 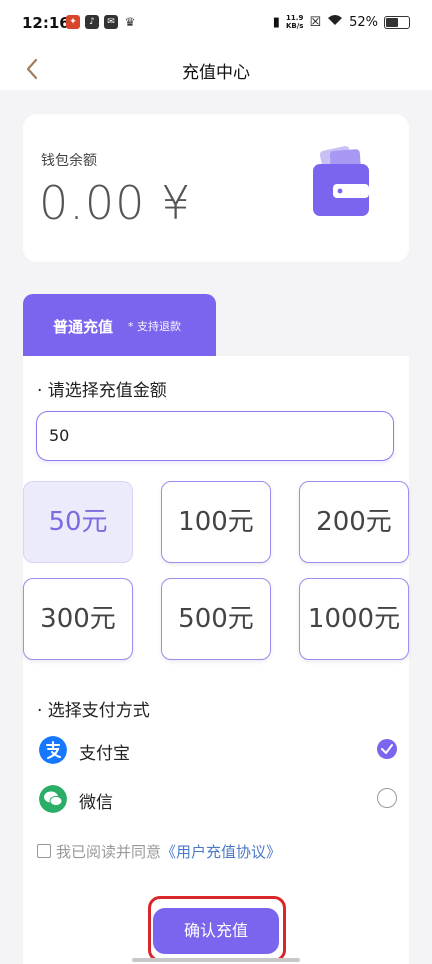 I want to click on amount-option-500: 500元, so click(x=216, y=619).